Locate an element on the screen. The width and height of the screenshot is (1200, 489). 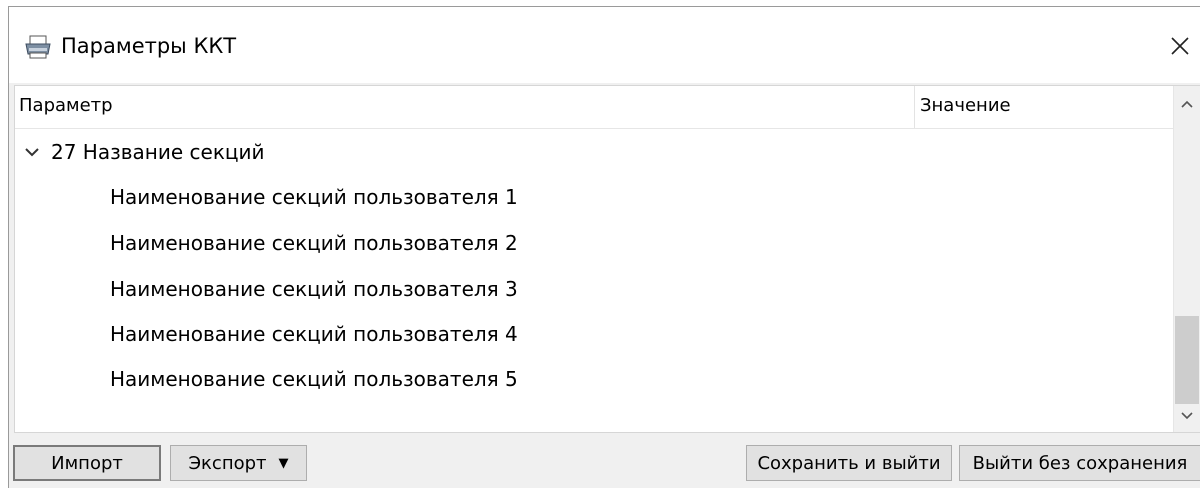
exit-without-saving-label: Выйти без сохранения is located at coordinates (1080, 463).